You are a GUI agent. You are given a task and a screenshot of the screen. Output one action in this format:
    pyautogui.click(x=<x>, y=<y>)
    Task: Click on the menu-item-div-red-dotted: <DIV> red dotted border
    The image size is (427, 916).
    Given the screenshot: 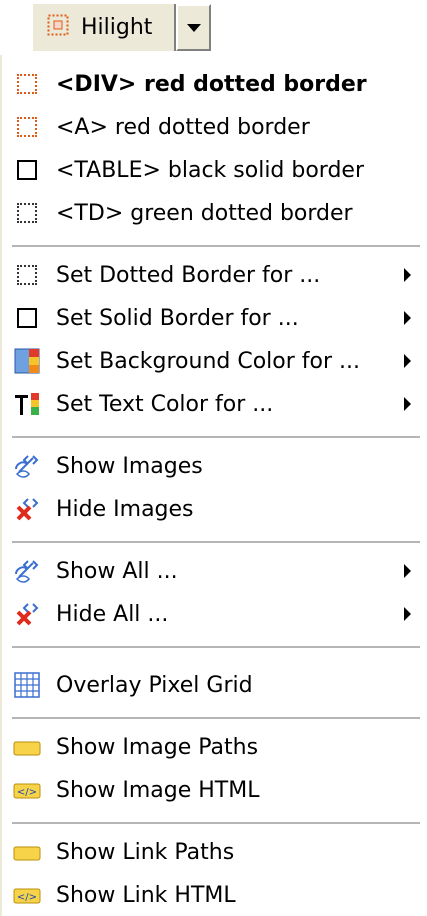 What is the action you would take?
    pyautogui.click(x=217, y=84)
    